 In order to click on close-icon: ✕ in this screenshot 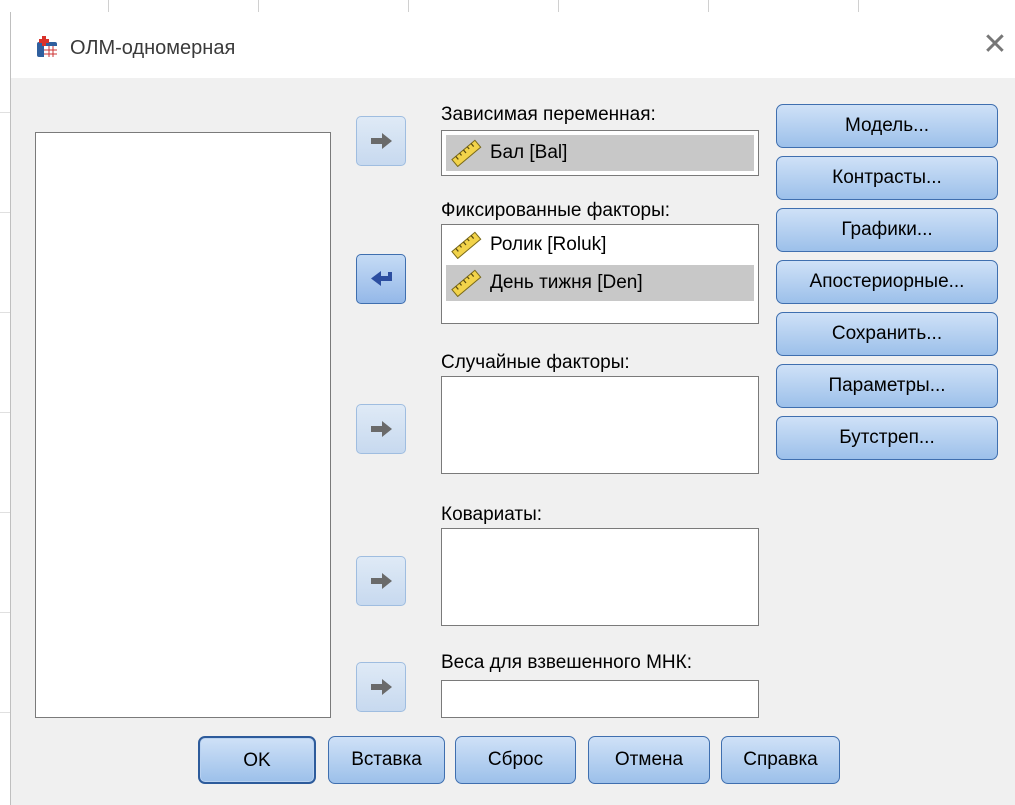, I will do `click(995, 45)`.